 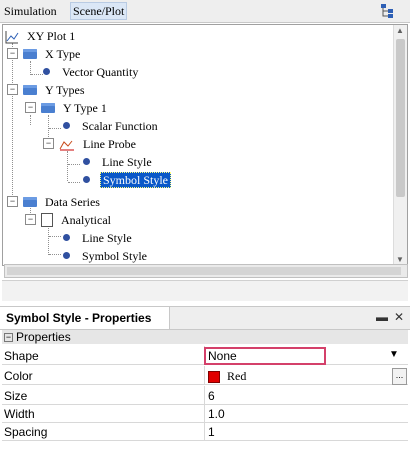 I want to click on properties-section-header: − Properties, so click(x=205, y=337).